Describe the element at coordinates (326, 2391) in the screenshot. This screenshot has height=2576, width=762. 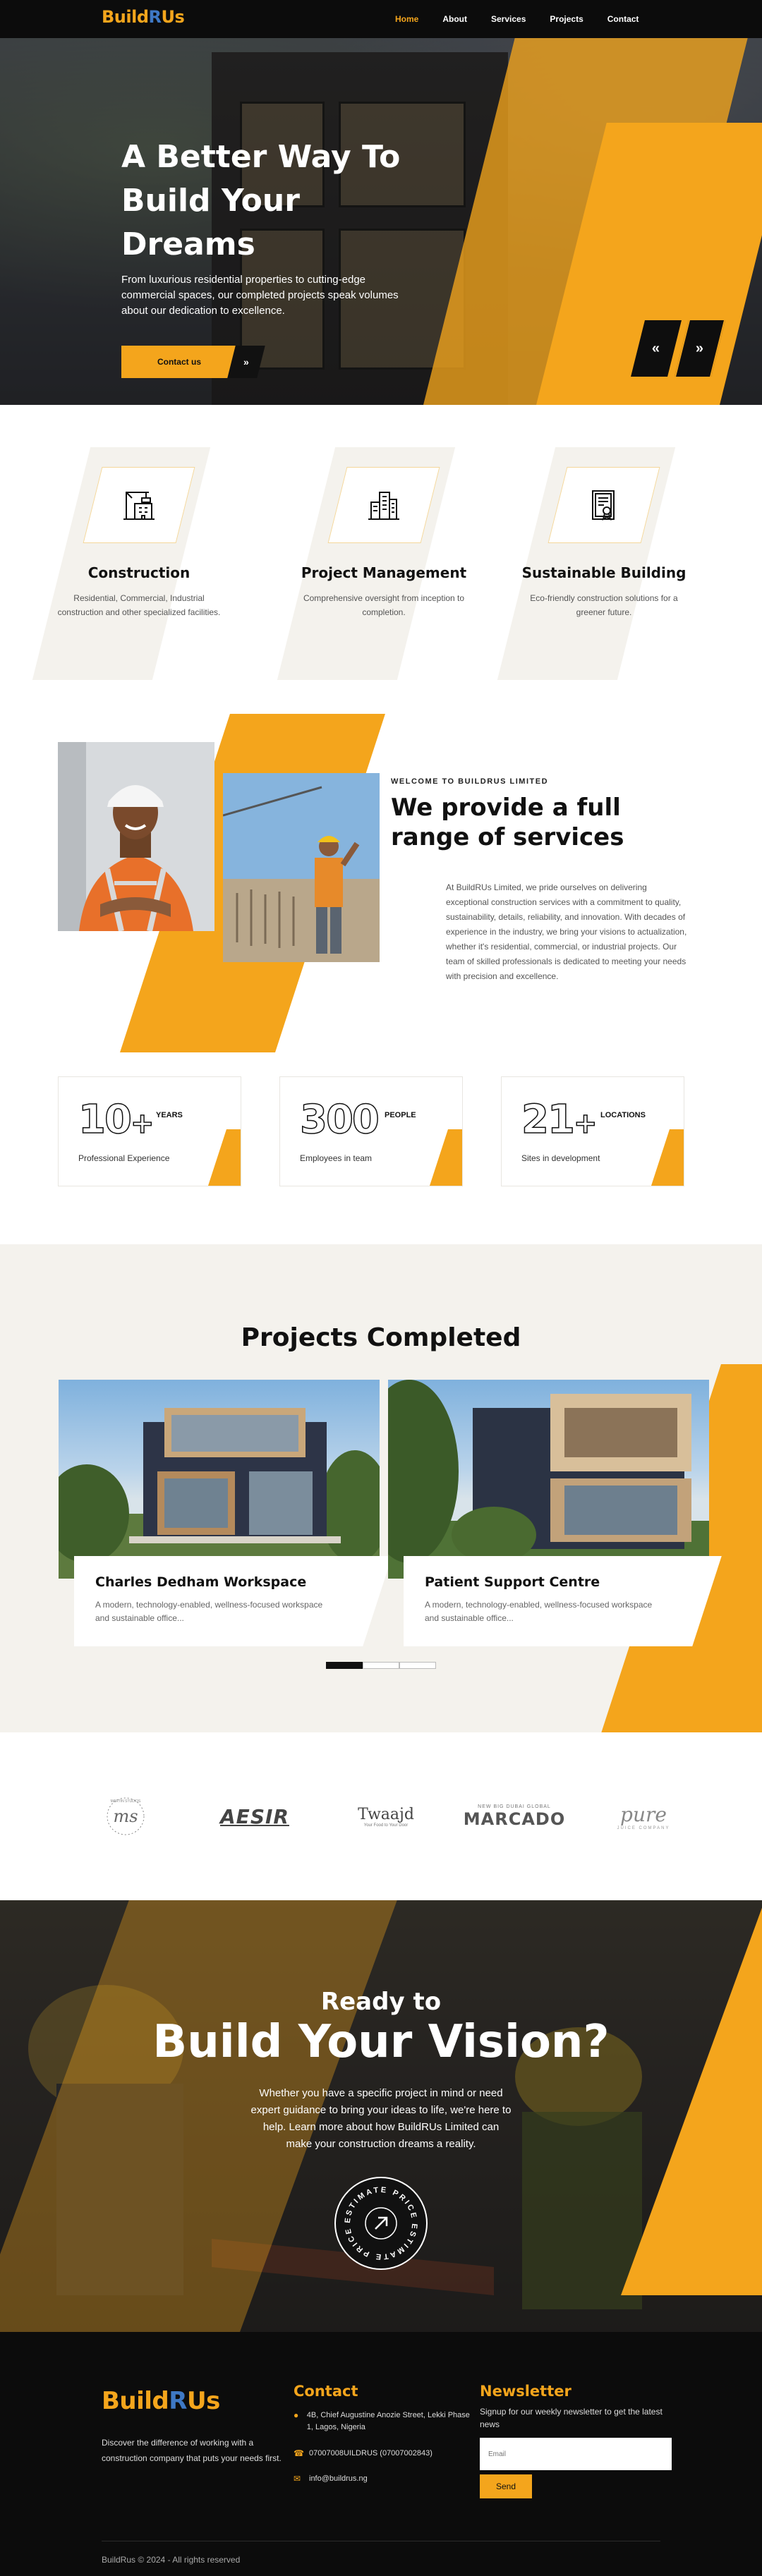
I see `footer-contact-title: Contact` at that location.